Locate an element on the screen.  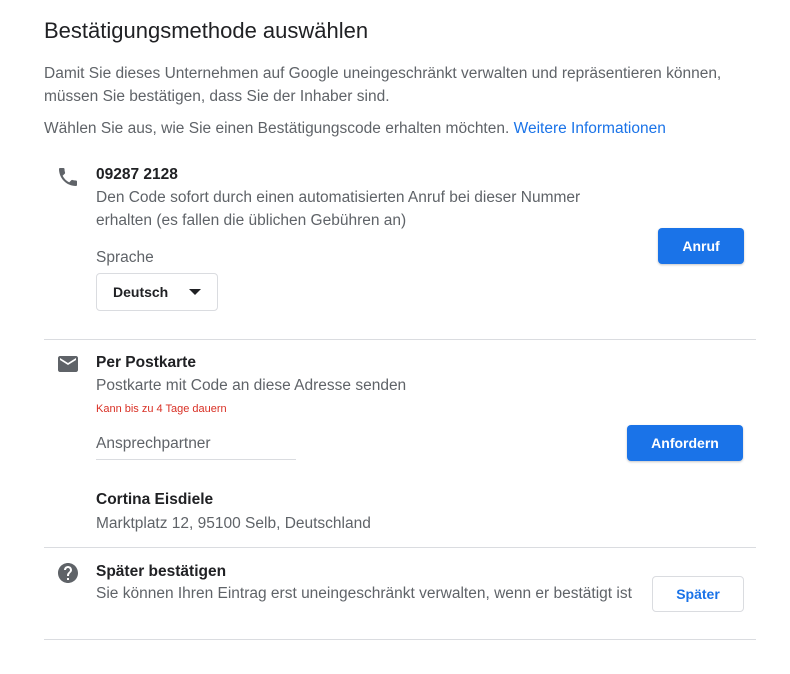
language-select-value: Deutsch is located at coordinates (141, 292).